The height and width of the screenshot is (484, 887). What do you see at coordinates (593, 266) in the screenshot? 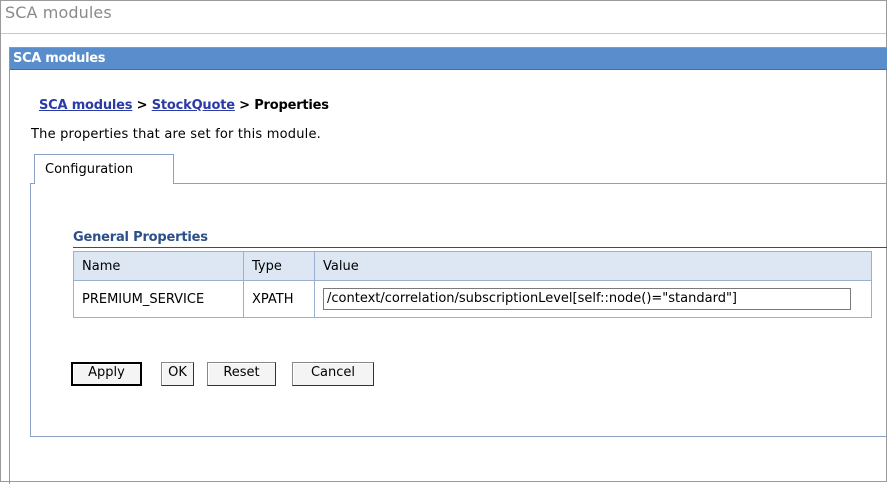
I see `column-header-value: Value` at bounding box center [593, 266].